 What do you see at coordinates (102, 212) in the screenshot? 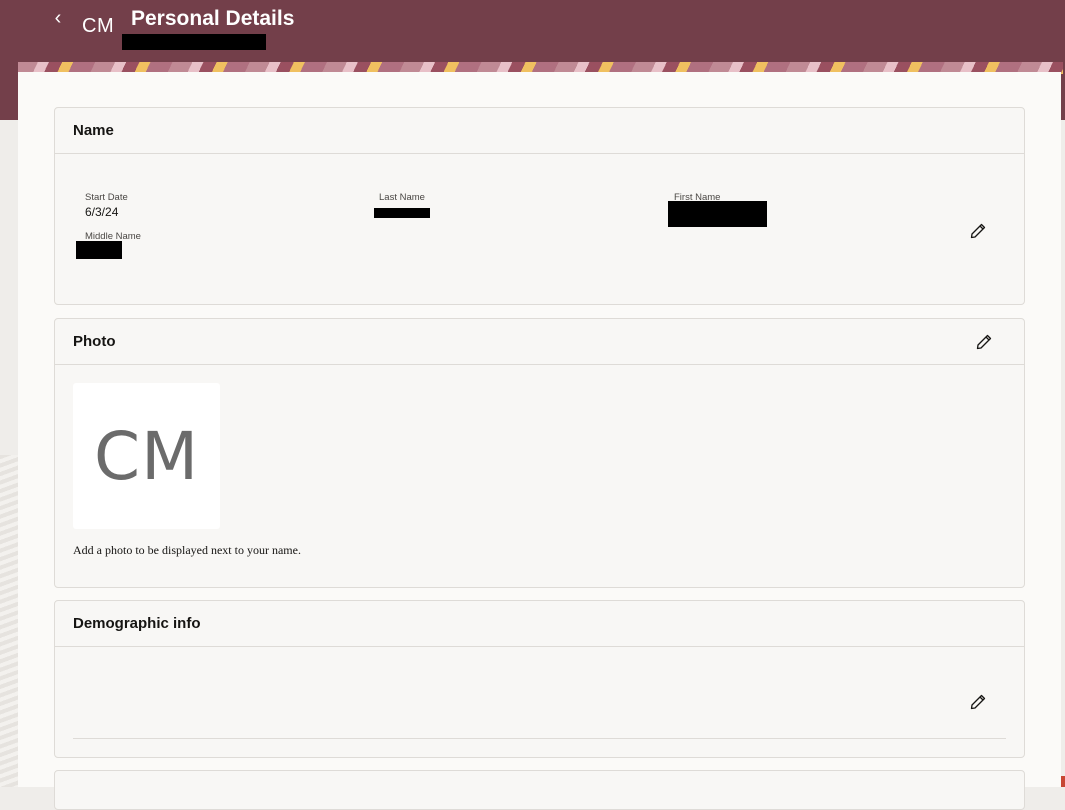
I see `start-date-value: 6/3/24` at bounding box center [102, 212].